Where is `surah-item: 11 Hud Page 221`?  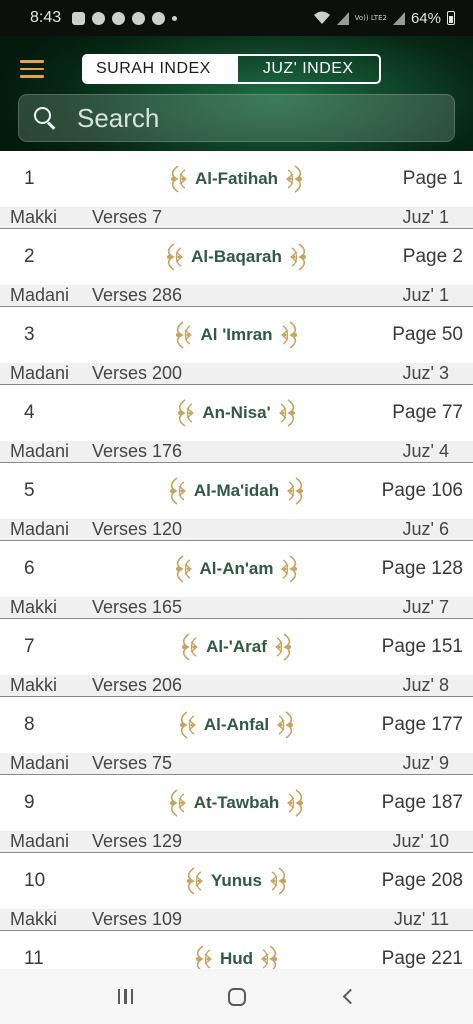
surah-item: 11 Hud Page 221 is located at coordinates (236, 950).